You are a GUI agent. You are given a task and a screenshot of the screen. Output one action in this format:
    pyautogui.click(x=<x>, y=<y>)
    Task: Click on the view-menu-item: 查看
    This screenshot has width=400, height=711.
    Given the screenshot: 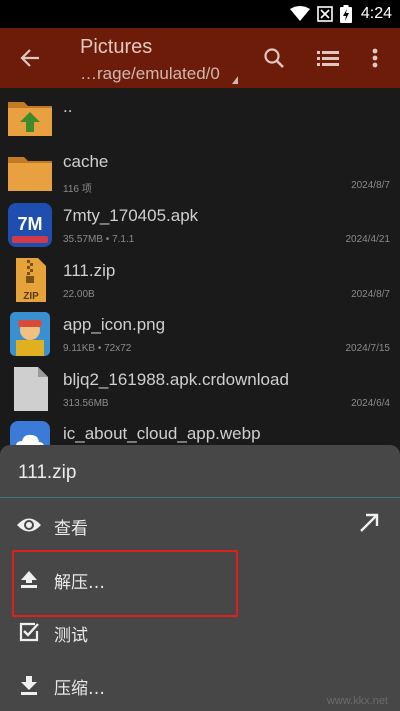 What is the action you would take?
    pyautogui.click(x=200, y=524)
    